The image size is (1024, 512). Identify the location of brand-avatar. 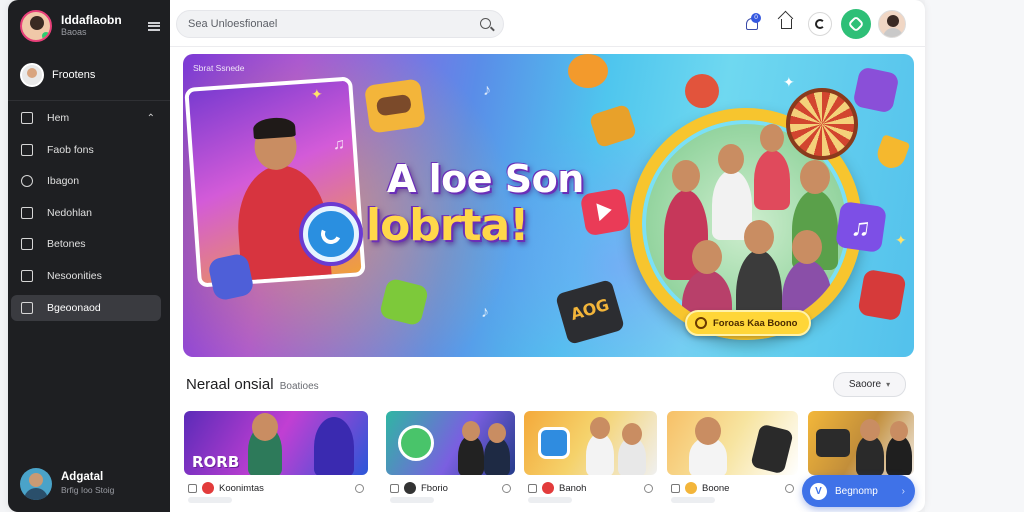
(36, 26).